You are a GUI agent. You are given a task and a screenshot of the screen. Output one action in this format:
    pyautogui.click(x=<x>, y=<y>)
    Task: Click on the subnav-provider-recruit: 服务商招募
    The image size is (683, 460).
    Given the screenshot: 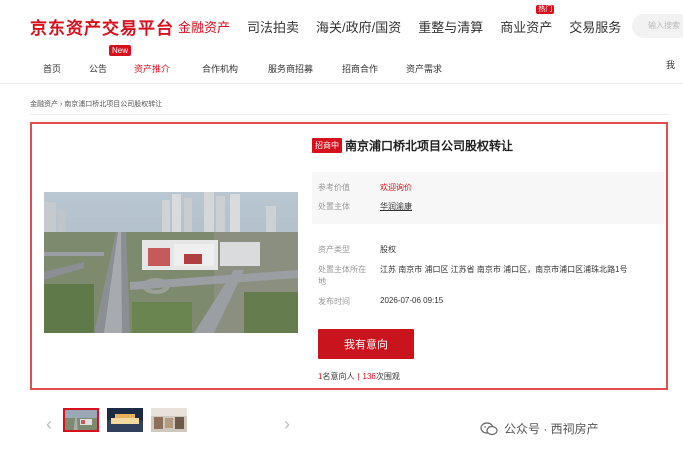 What is the action you would take?
    pyautogui.click(x=290, y=68)
    